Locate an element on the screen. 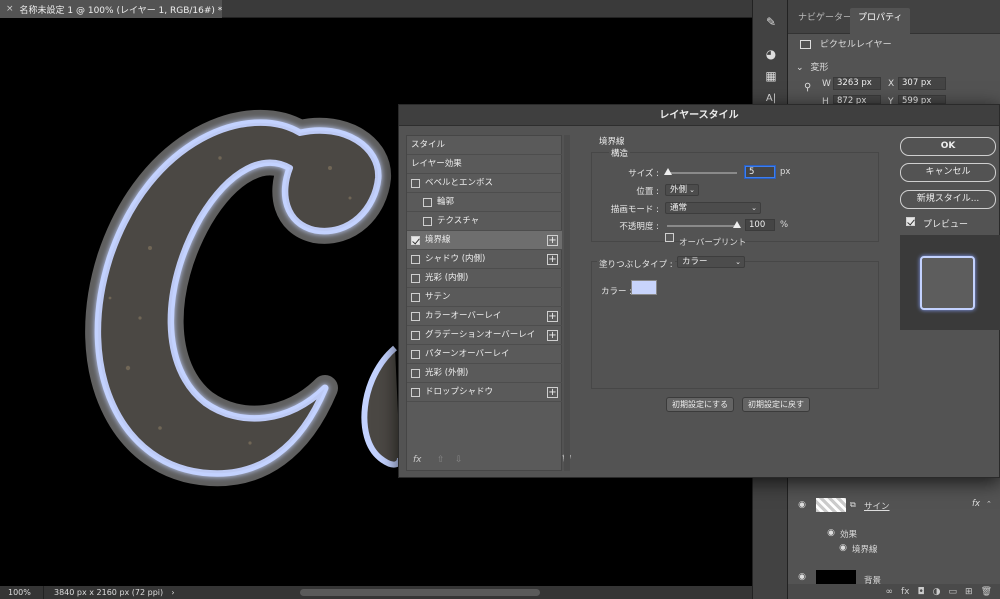  status-chevron-icon: › is located at coordinates (173, 592).